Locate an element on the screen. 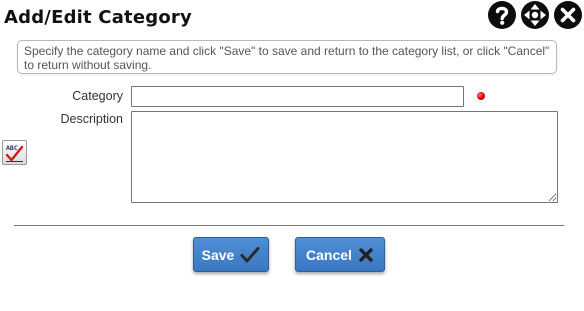 The height and width of the screenshot is (311, 584). save-button: Save is located at coordinates (231, 254).